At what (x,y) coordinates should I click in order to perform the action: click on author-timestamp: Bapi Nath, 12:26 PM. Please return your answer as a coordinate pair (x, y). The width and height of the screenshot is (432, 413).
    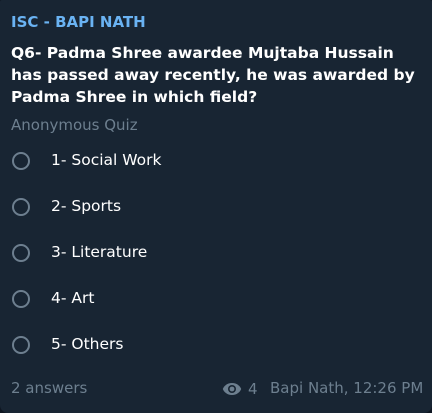
    Looking at the image, I should click on (347, 388).